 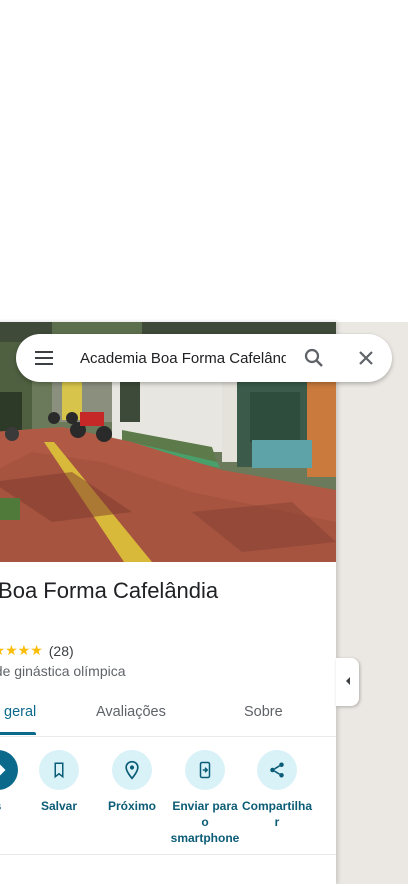 I want to click on place-category: ia de ginástica olímpica, so click(x=63, y=671).